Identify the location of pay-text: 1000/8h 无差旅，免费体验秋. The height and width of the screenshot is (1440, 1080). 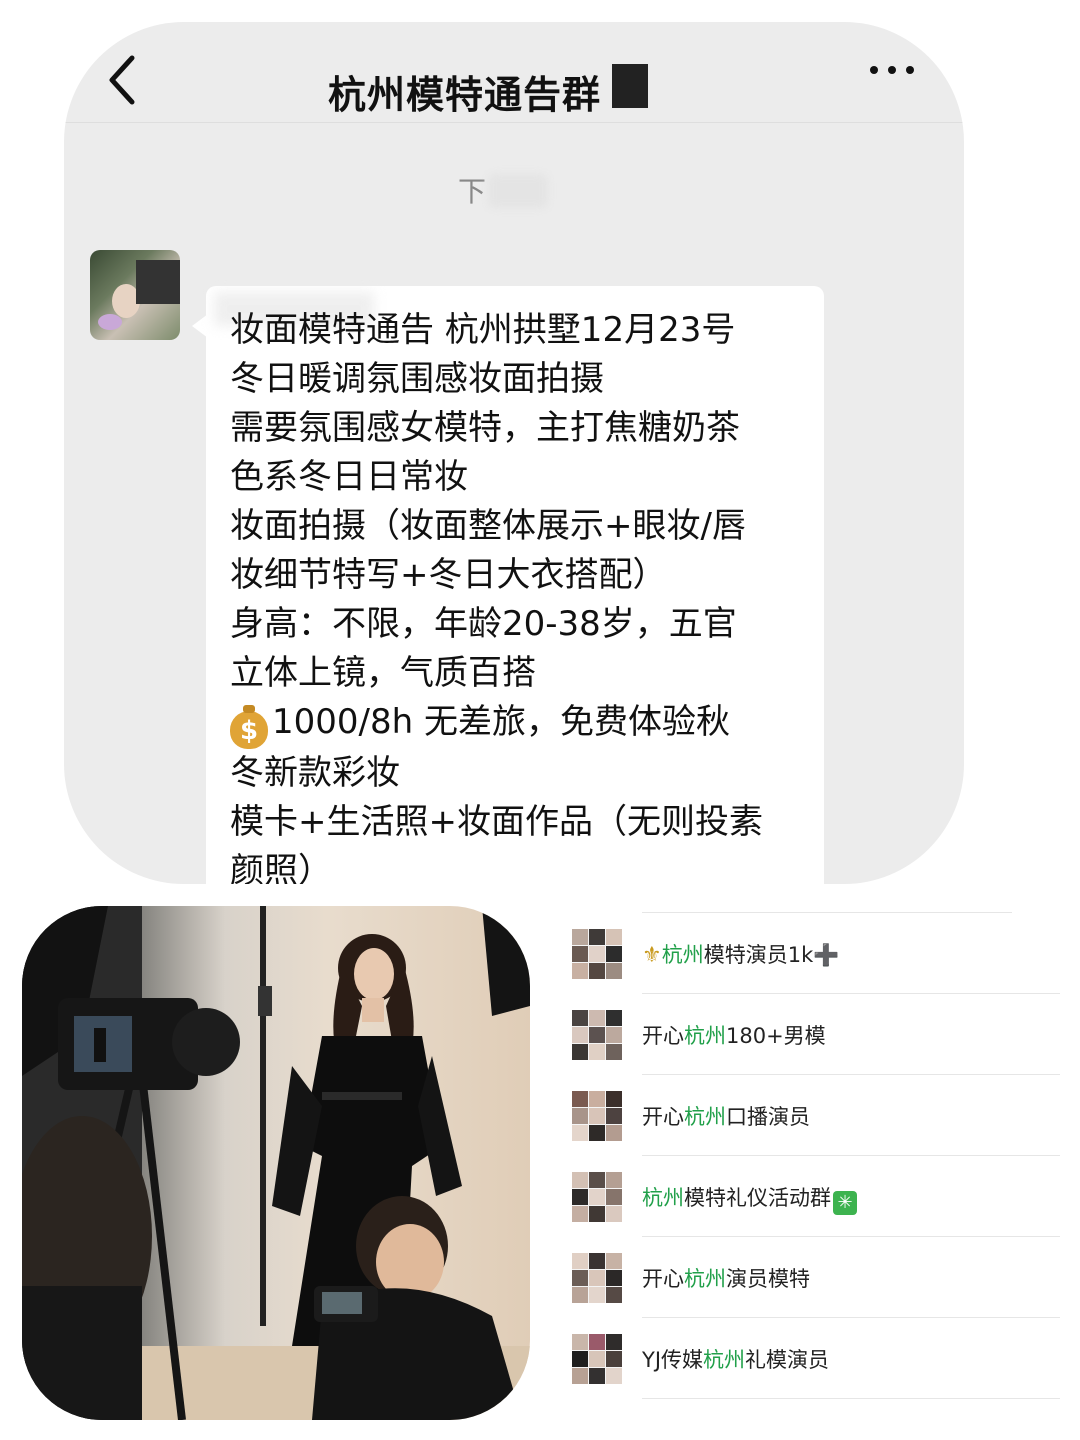
(501, 722).